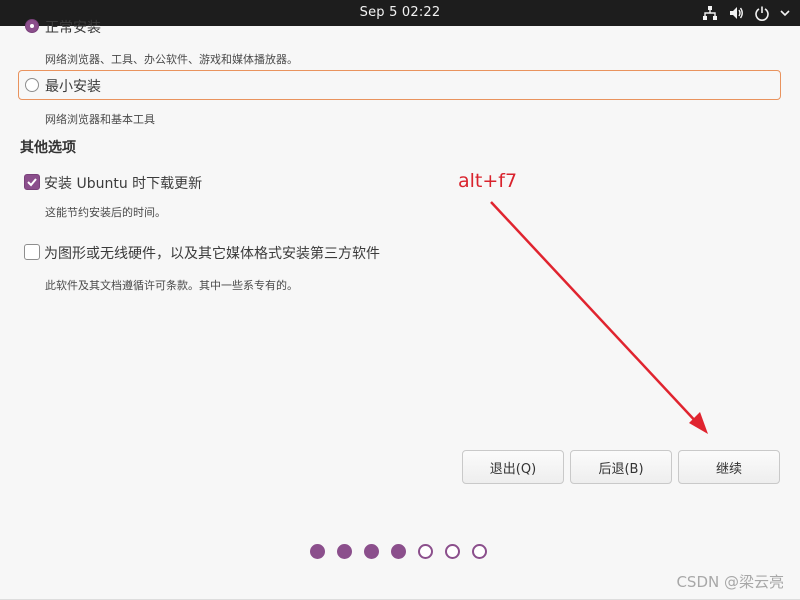 The width and height of the screenshot is (800, 600). Describe the element at coordinates (762, 13) in the screenshot. I see `power-icon` at that location.